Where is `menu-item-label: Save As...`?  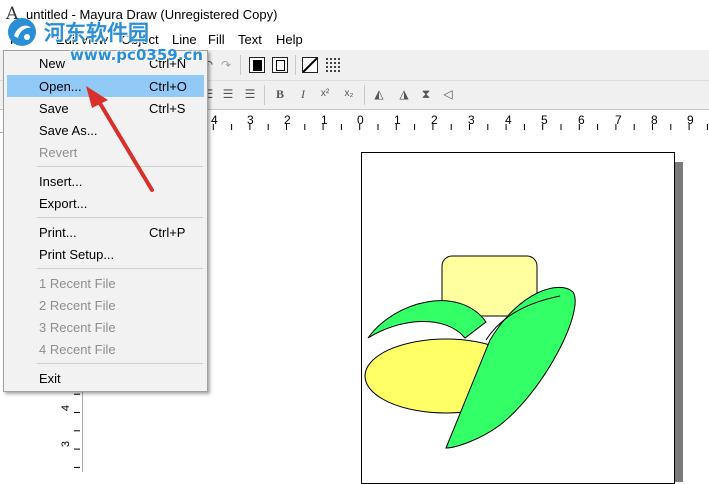 menu-item-label: Save As... is located at coordinates (68, 130).